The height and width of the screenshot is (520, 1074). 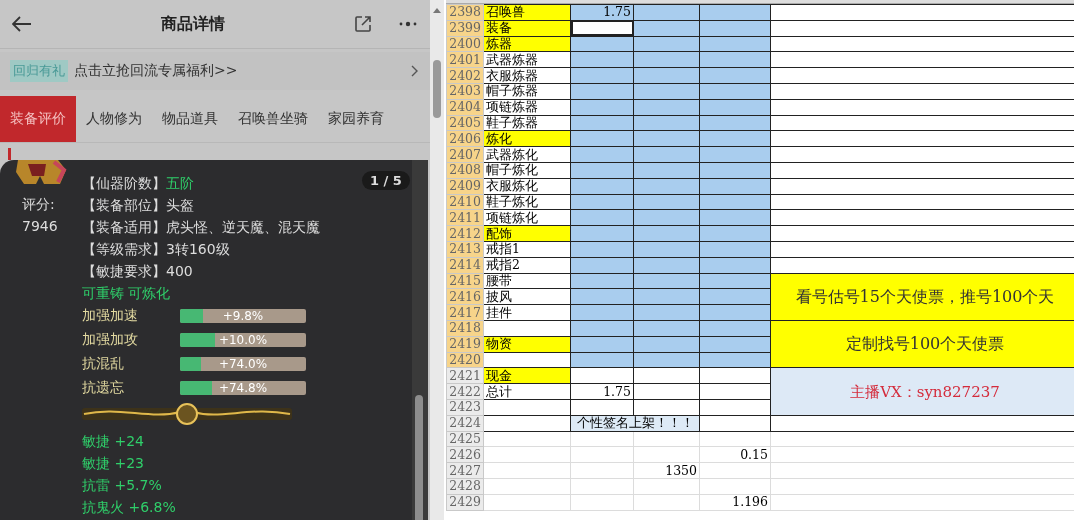 What do you see at coordinates (180, 205) in the screenshot?
I see `attribute-value: 头盔` at bounding box center [180, 205].